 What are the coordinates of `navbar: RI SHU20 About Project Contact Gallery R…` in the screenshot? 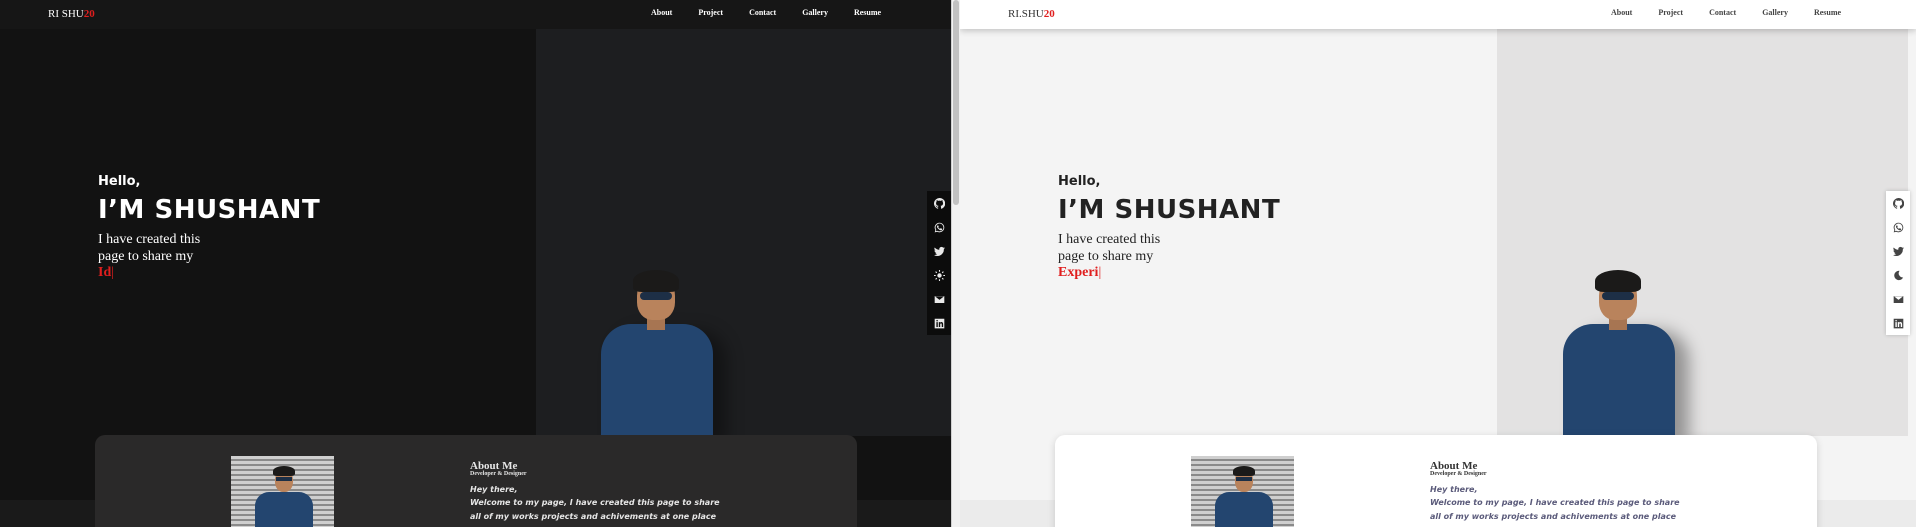 It's located at (475, 14).